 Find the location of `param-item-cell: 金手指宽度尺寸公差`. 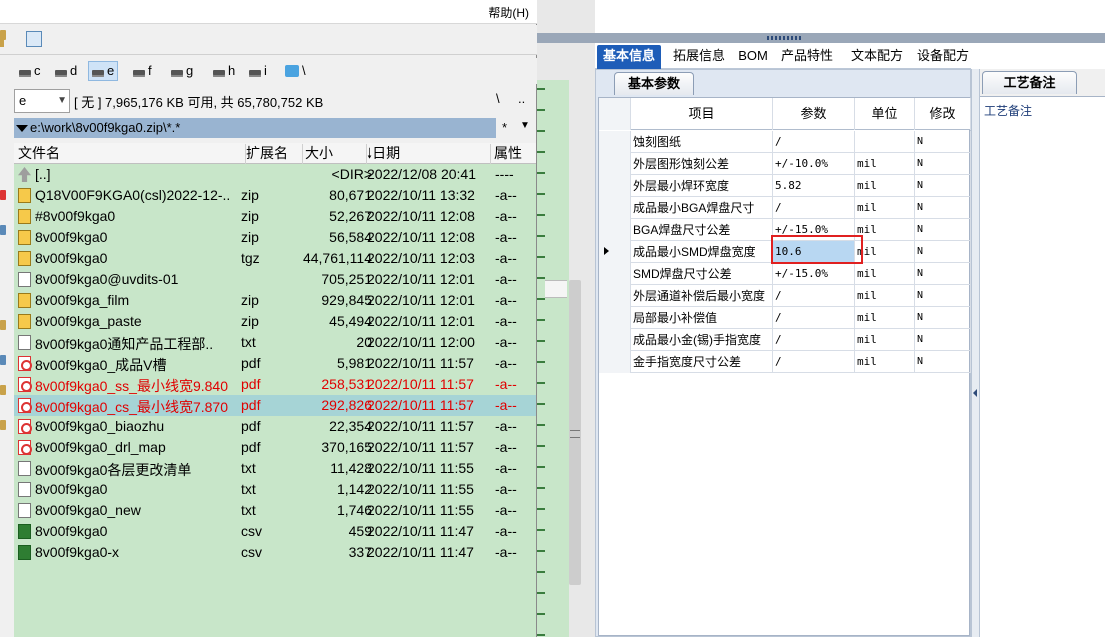

param-item-cell: 金手指宽度尺寸公差 is located at coordinates (702, 362).